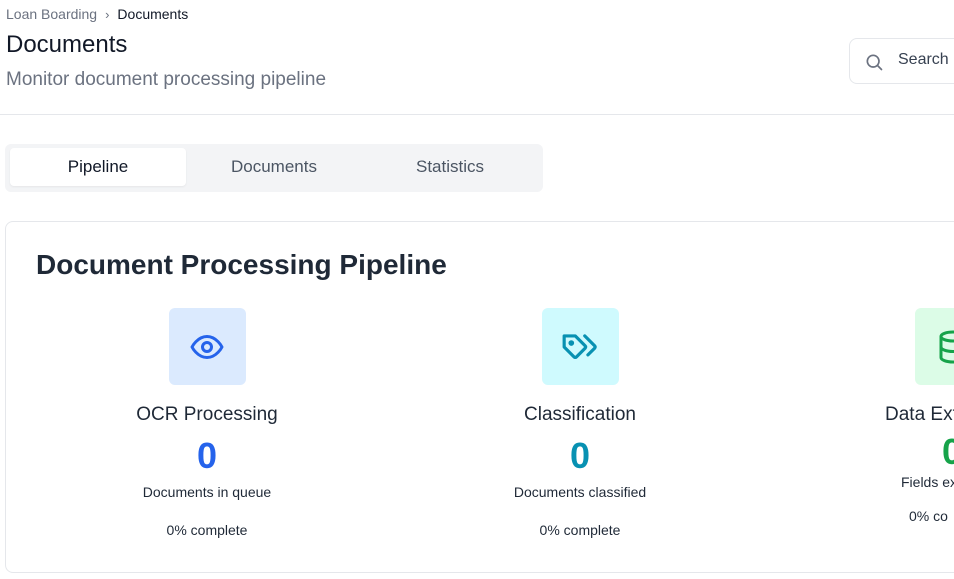  What do you see at coordinates (477, 114) in the screenshot?
I see `header-divider` at bounding box center [477, 114].